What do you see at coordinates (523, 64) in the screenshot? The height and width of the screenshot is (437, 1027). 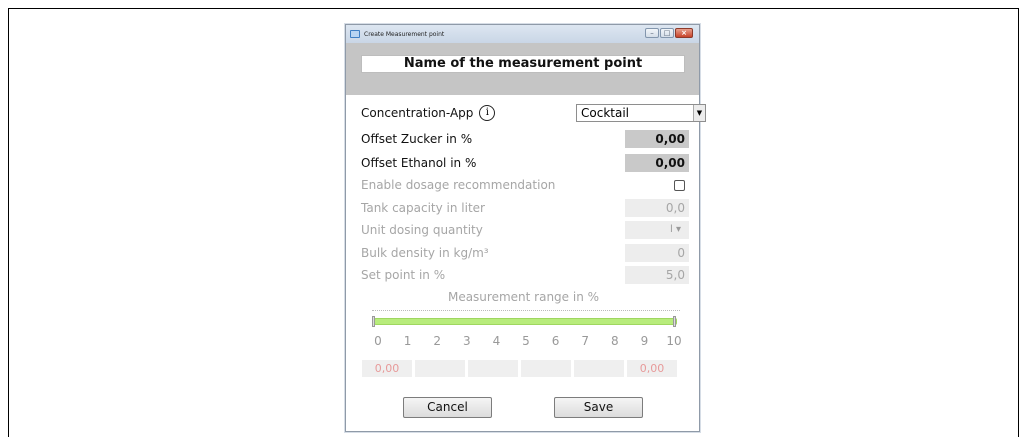 I see `measurement-point-name-field: Name of the measurement point` at bounding box center [523, 64].